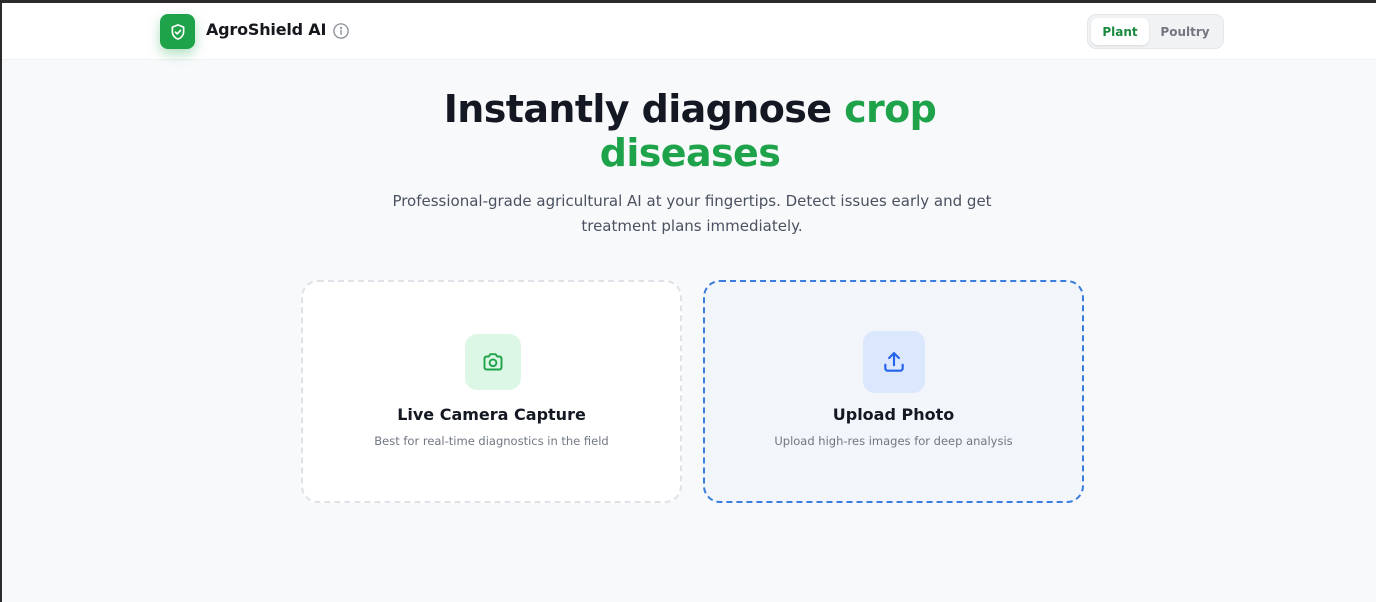  Describe the element at coordinates (893, 414) in the screenshot. I see `upload-photo-title: Upload Photo` at that location.